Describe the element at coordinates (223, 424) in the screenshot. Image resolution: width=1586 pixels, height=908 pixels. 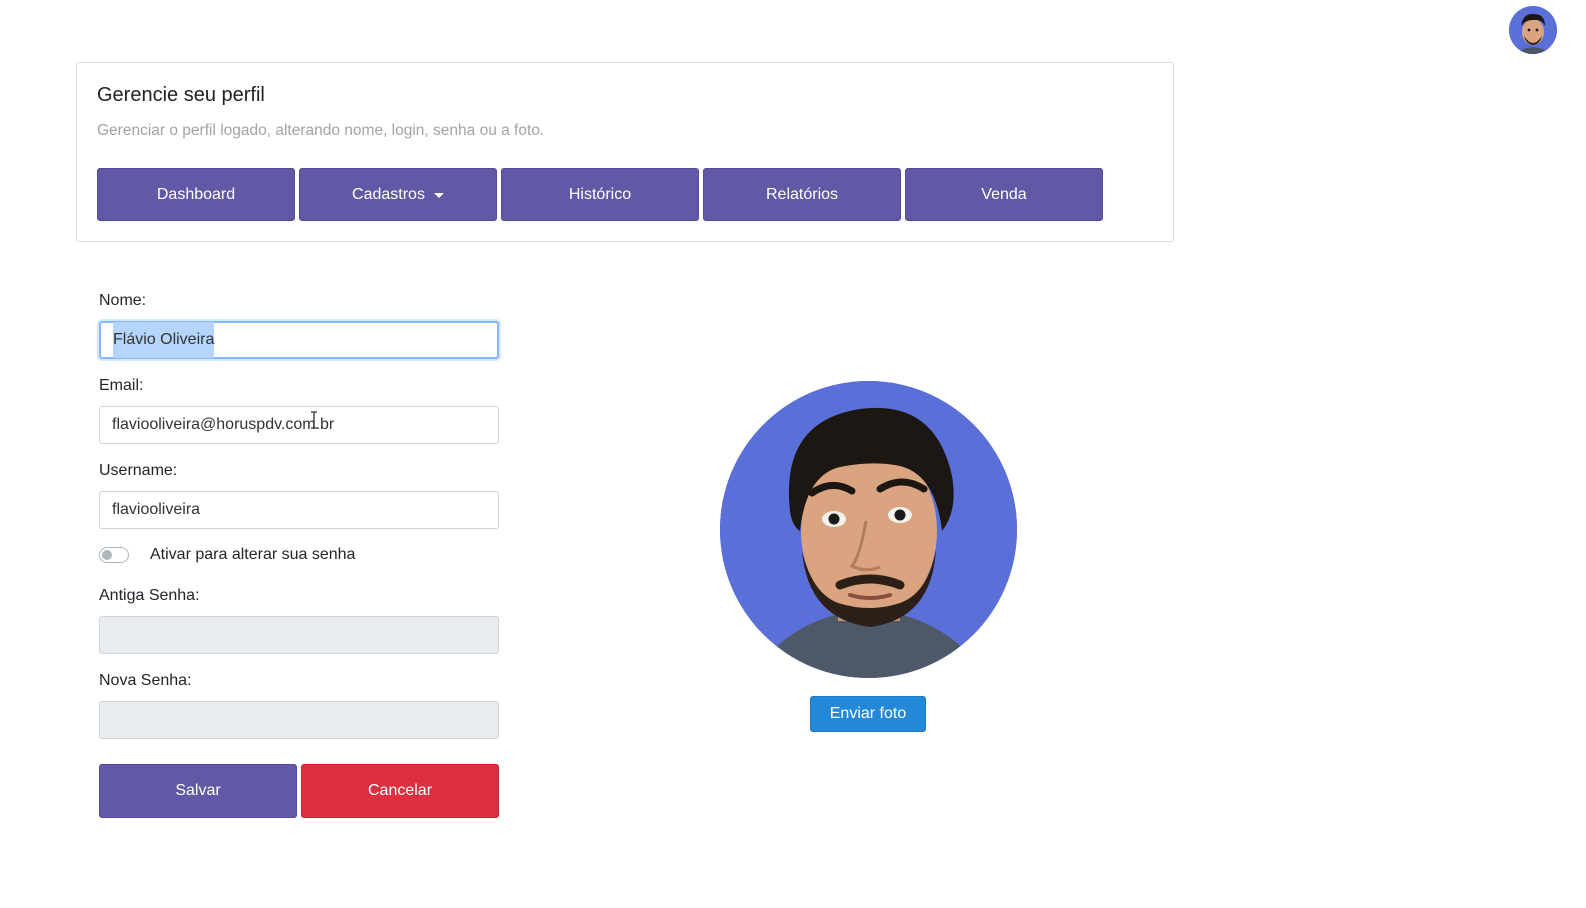
I see `email-input-value: flaviooliveira@horuspdv.com.br` at that location.